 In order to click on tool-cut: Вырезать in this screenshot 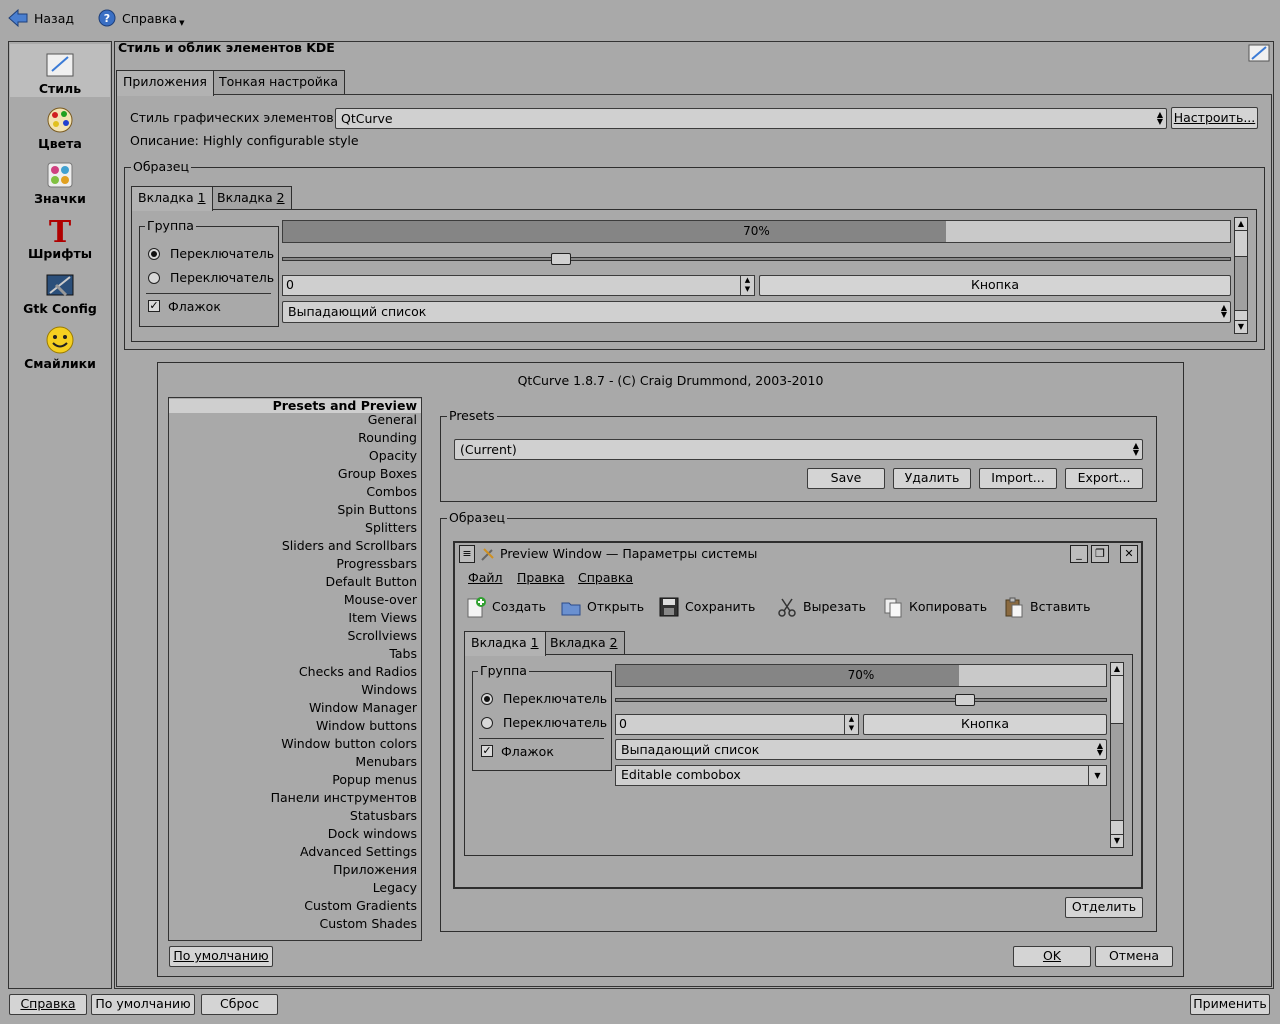, I will do `click(821, 607)`.